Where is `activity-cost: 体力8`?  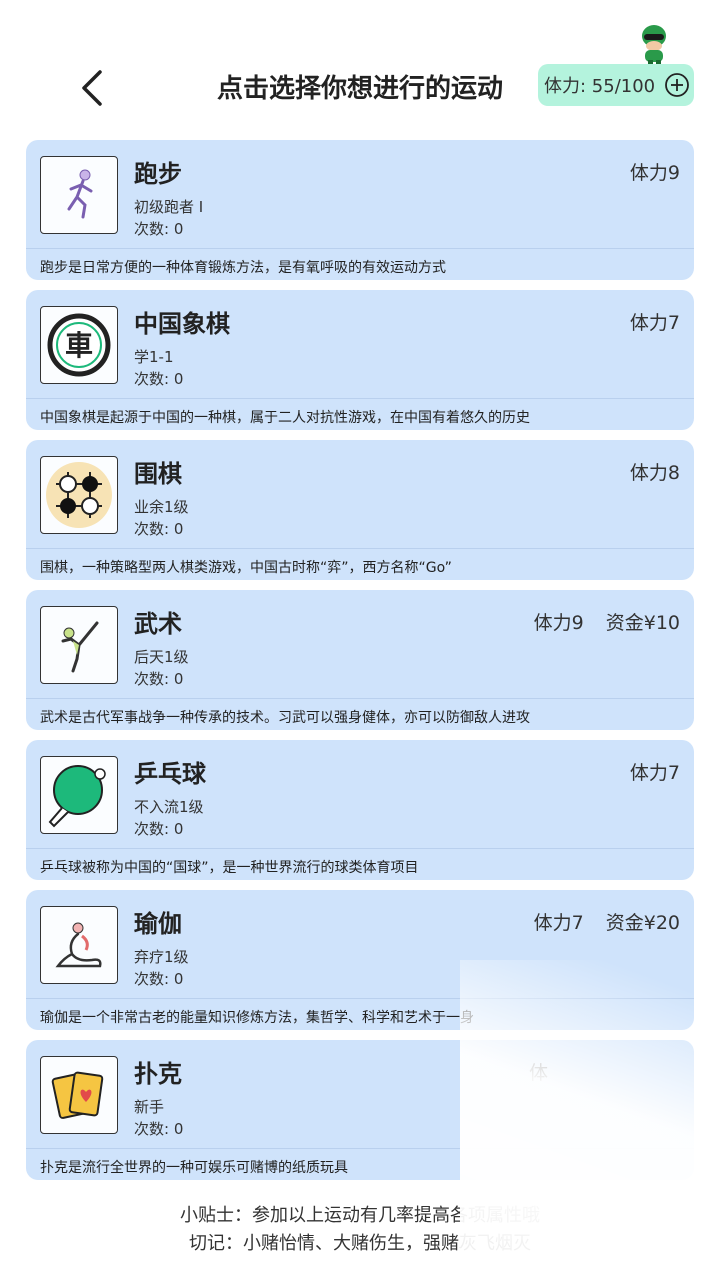 activity-cost: 体力8 is located at coordinates (655, 471).